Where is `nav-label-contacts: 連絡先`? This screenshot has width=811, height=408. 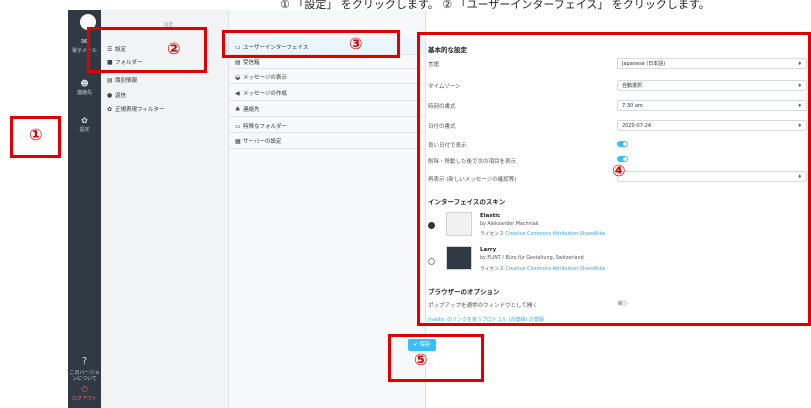
nav-label-contacts: 連絡先 is located at coordinates (84, 93).